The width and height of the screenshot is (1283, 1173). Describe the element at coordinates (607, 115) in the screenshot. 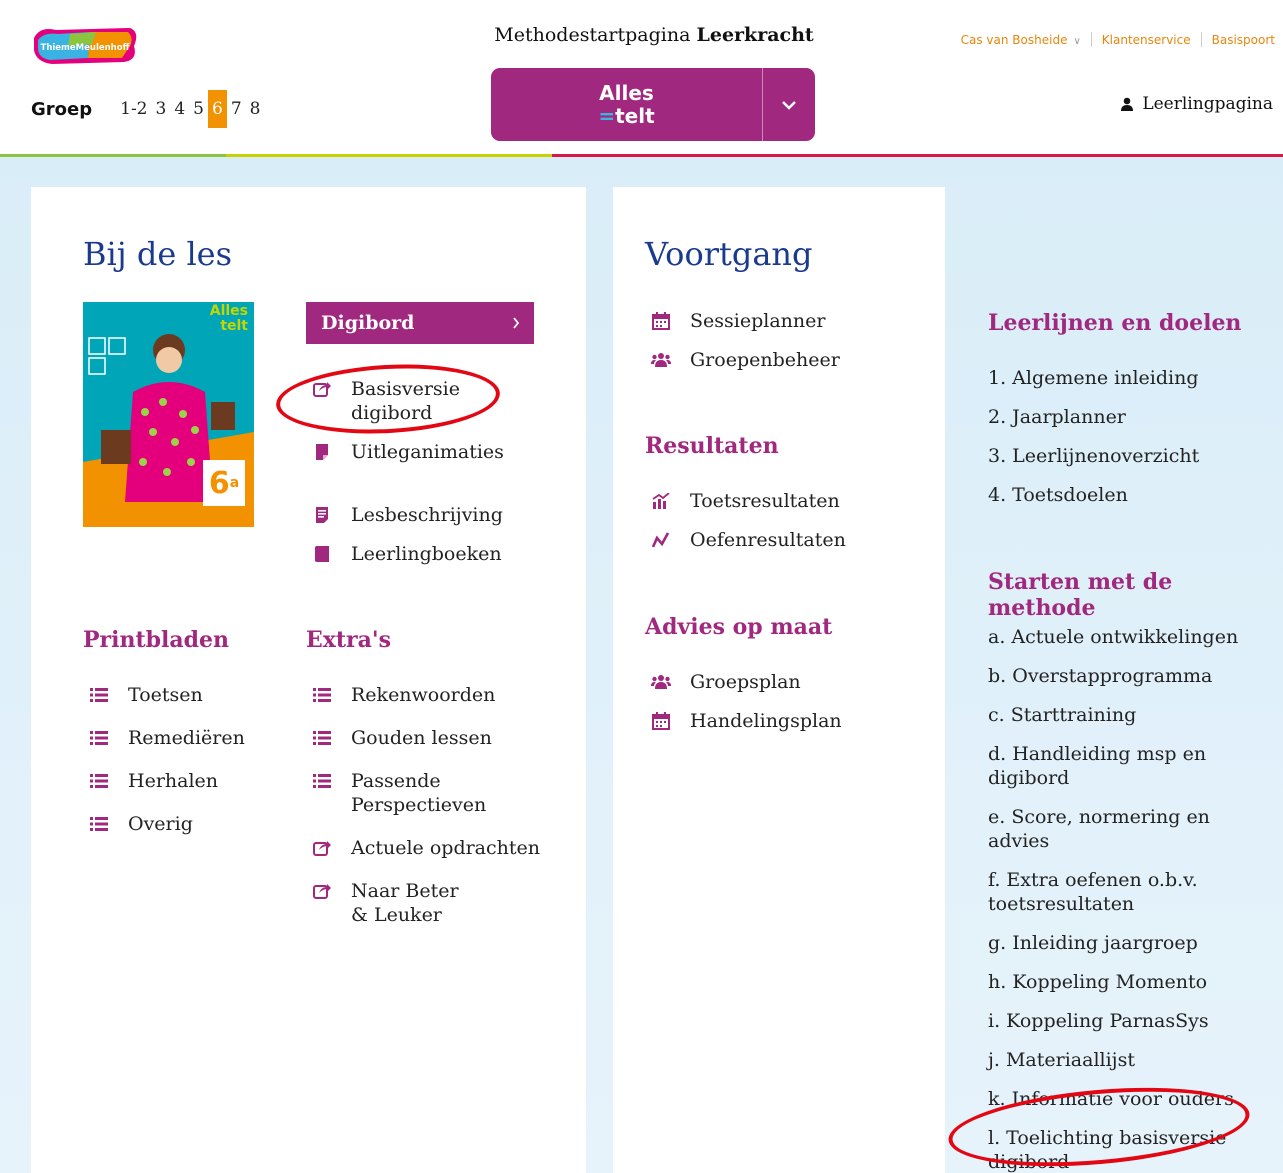

I see `brand-equals-icon: =` at that location.